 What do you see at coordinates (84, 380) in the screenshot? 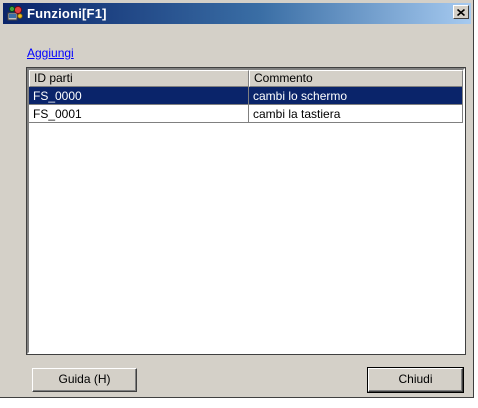
I see `help-button: Guida (H)` at bounding box center [84, 380].